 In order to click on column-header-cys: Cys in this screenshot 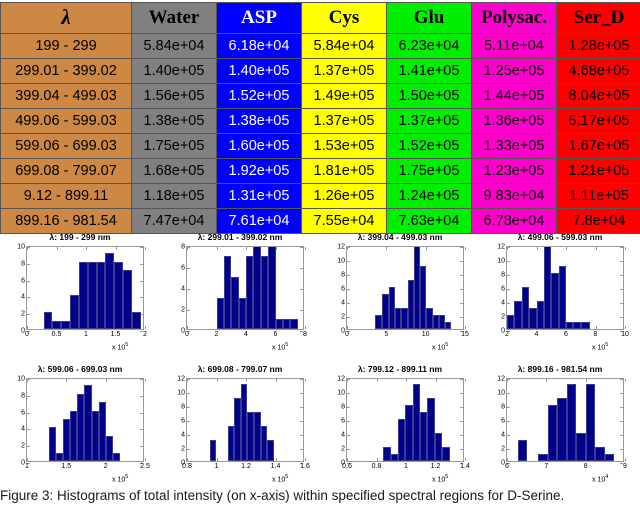, I will do `click(344, 18)`.